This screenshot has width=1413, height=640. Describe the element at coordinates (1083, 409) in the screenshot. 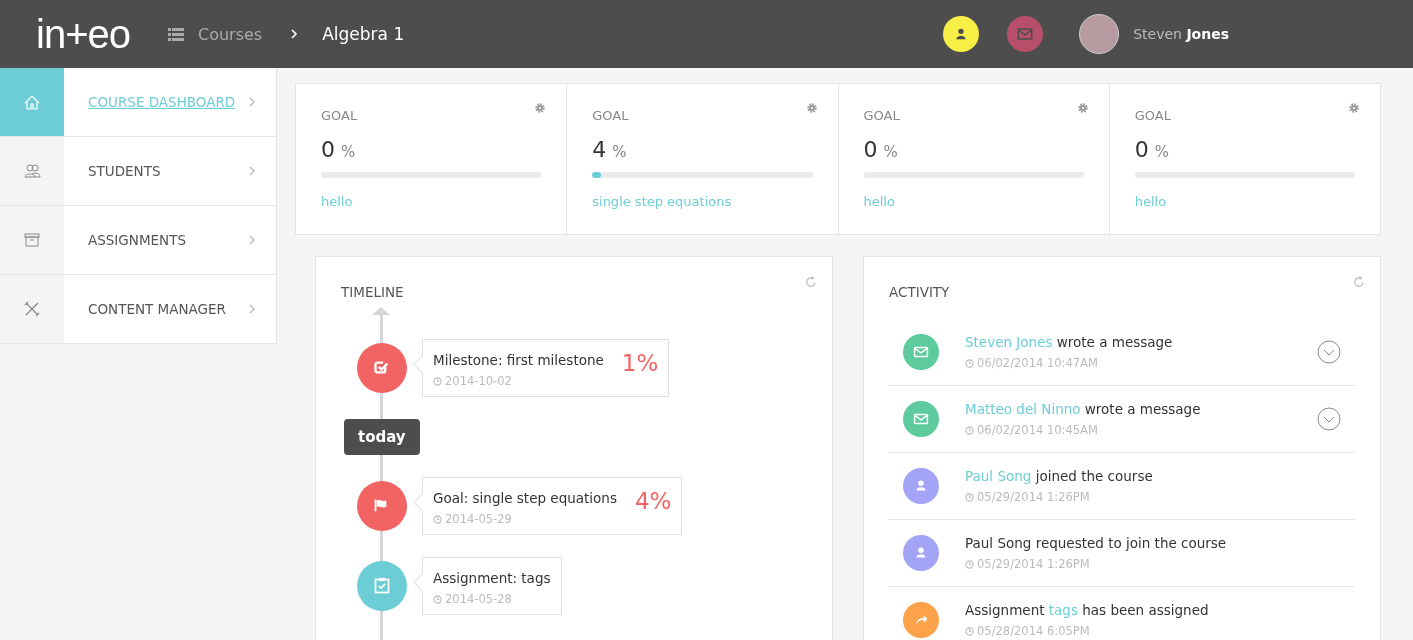

I see `activity-text: Matteo del Ninno wrote a message` at that location.